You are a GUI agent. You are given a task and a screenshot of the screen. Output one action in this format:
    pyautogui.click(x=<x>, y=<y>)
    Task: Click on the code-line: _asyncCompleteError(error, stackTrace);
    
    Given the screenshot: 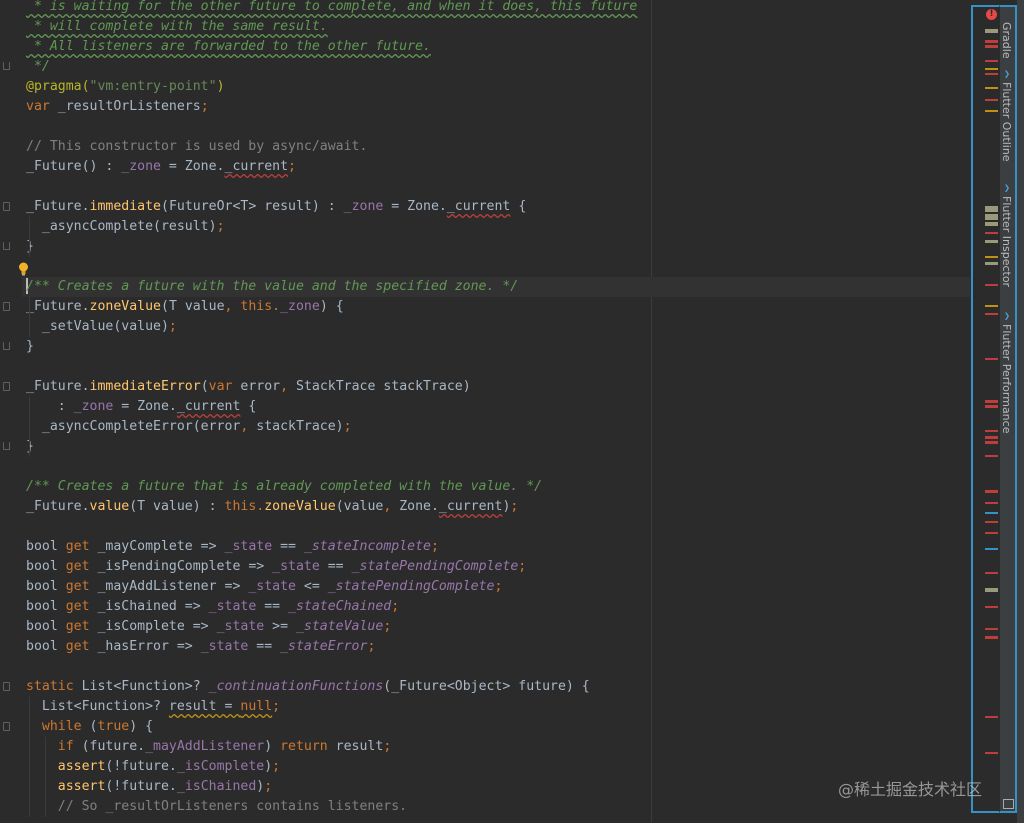 What is the action you would take?
    pyautogui.click(x=189, y=427)
    